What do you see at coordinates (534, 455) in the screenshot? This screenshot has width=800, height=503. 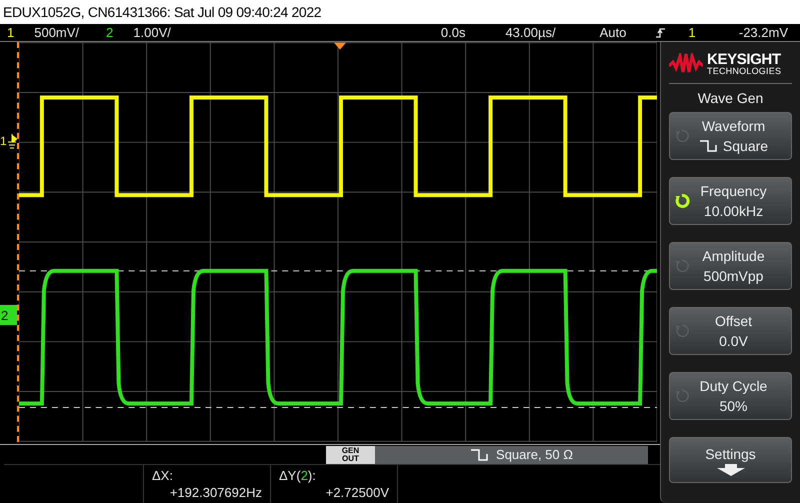 I see `gen-out-summary: Square, 50 Ω` at bounding box center [534, 455].